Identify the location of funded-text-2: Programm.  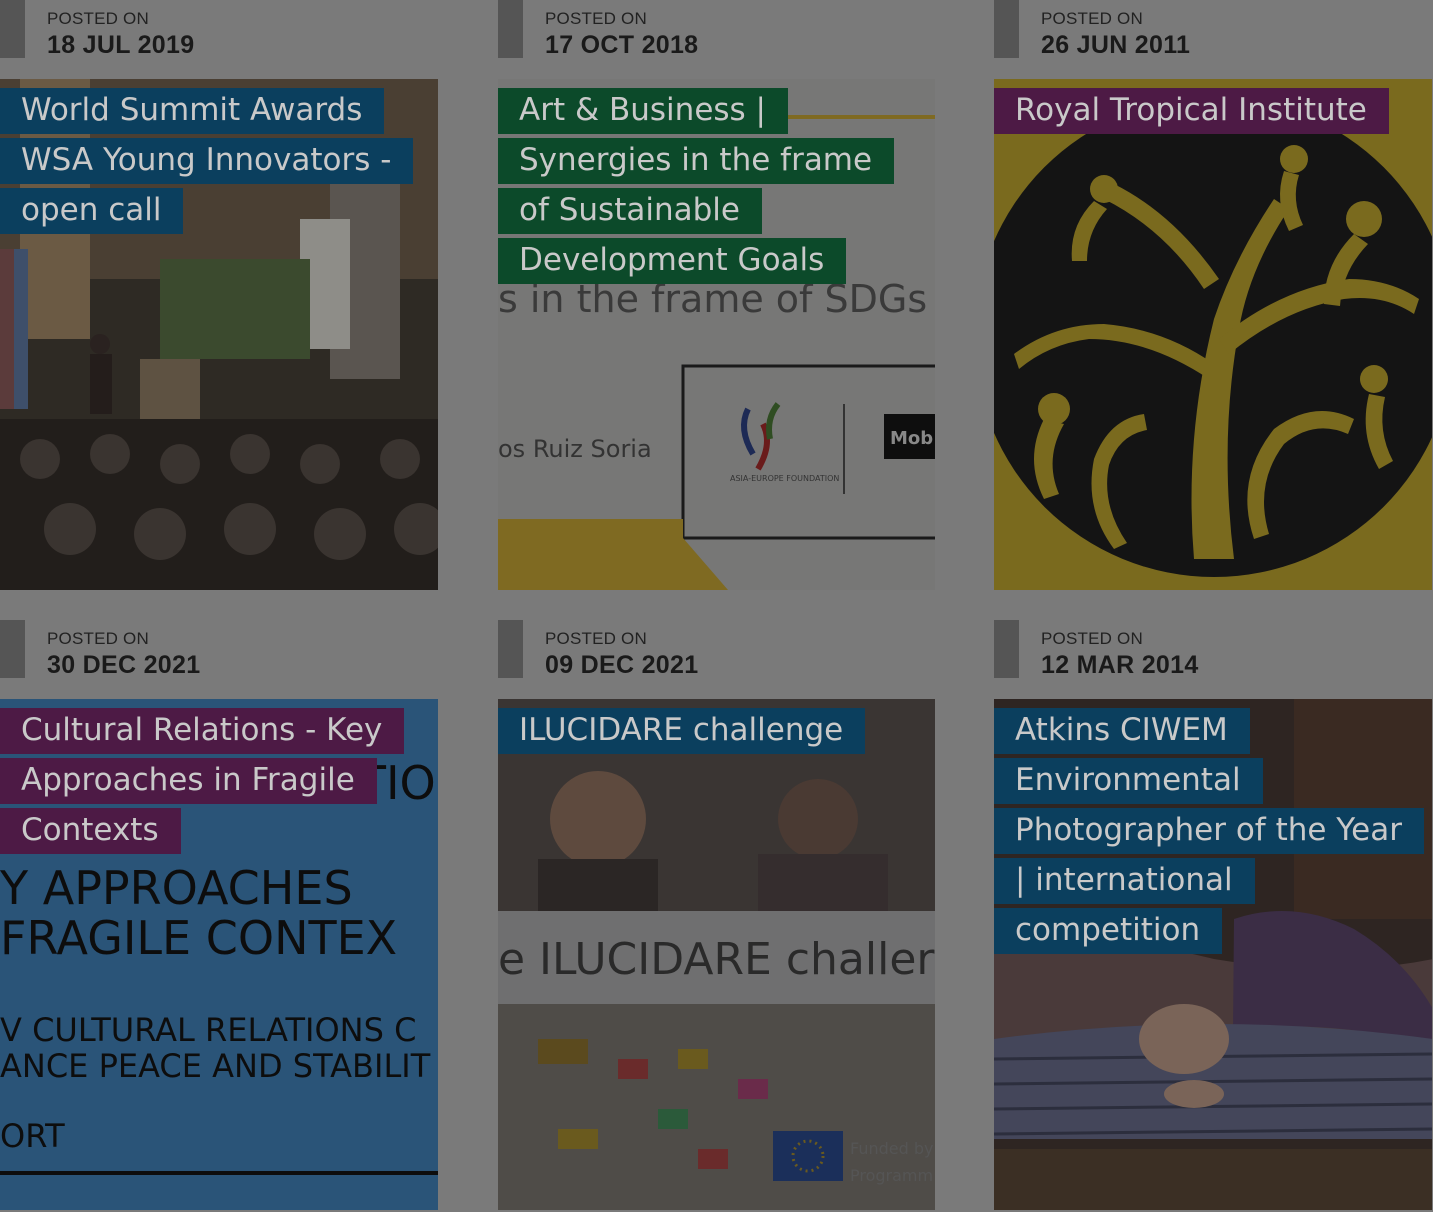
(891, 1175).